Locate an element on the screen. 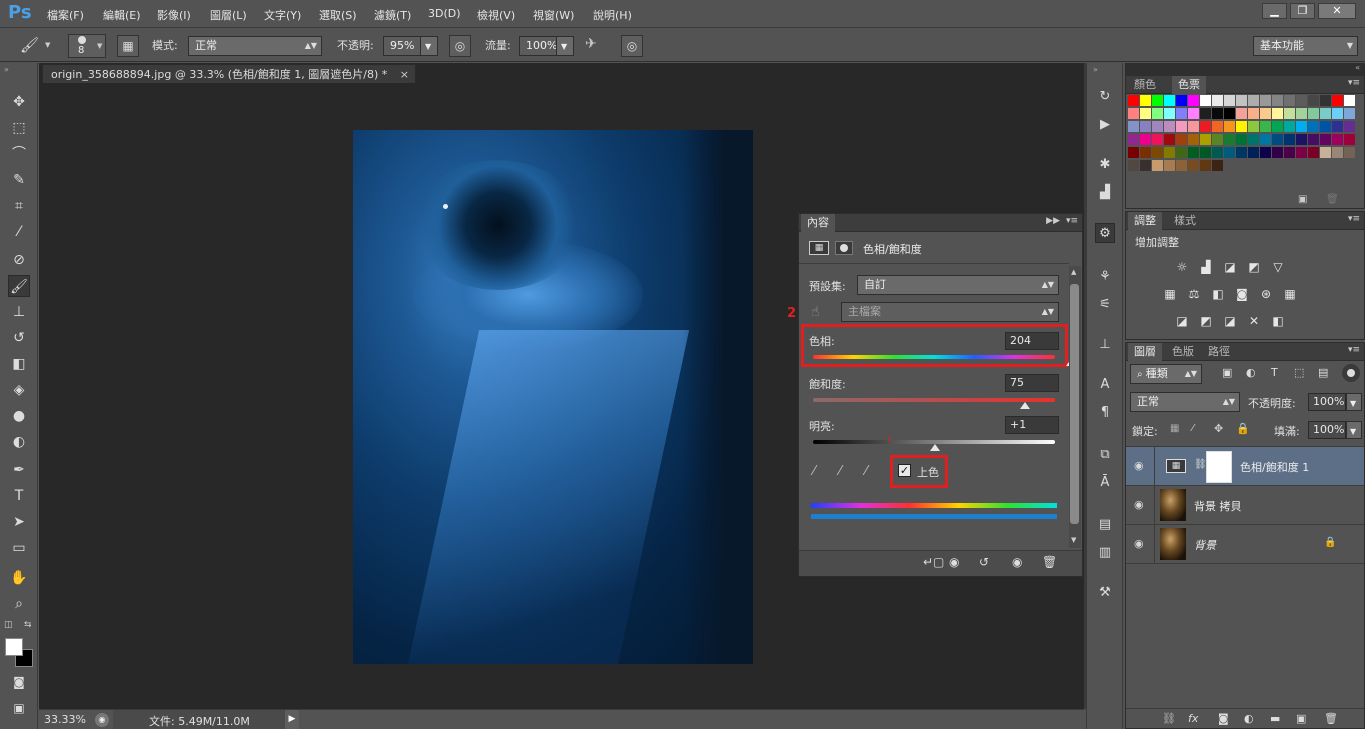  layer-row-background-copy: ◉ 背景 拷貝 is located at coordinates (1245, 505).